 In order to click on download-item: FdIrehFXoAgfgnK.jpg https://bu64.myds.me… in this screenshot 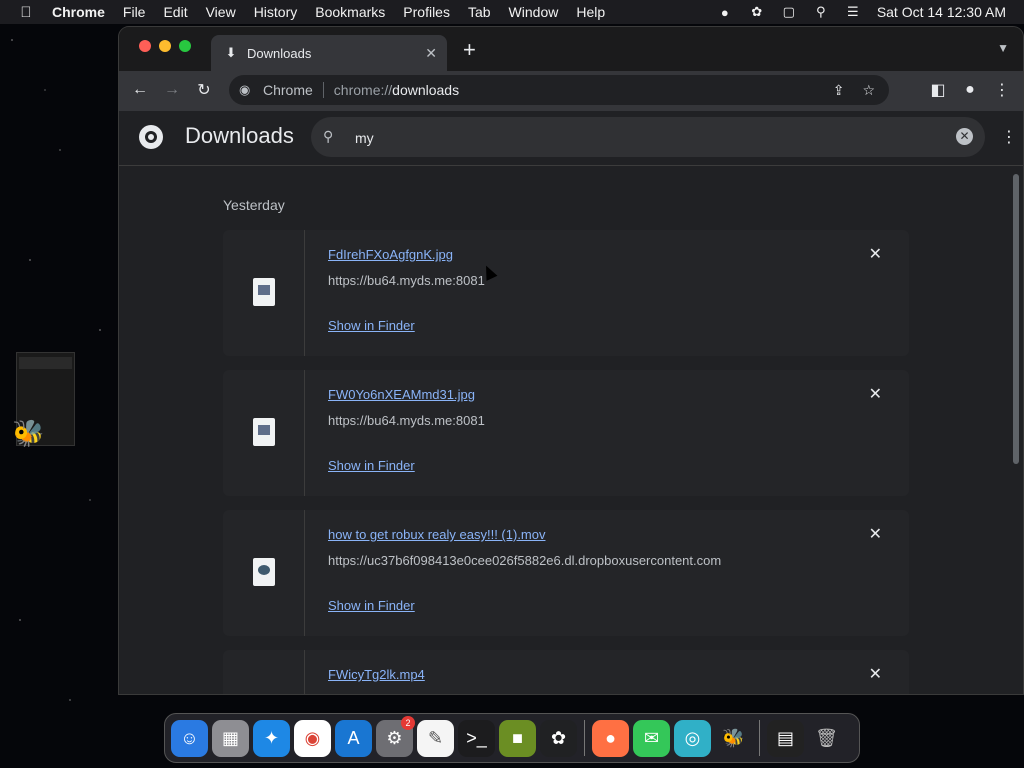, I will do `click(566, 293)`.